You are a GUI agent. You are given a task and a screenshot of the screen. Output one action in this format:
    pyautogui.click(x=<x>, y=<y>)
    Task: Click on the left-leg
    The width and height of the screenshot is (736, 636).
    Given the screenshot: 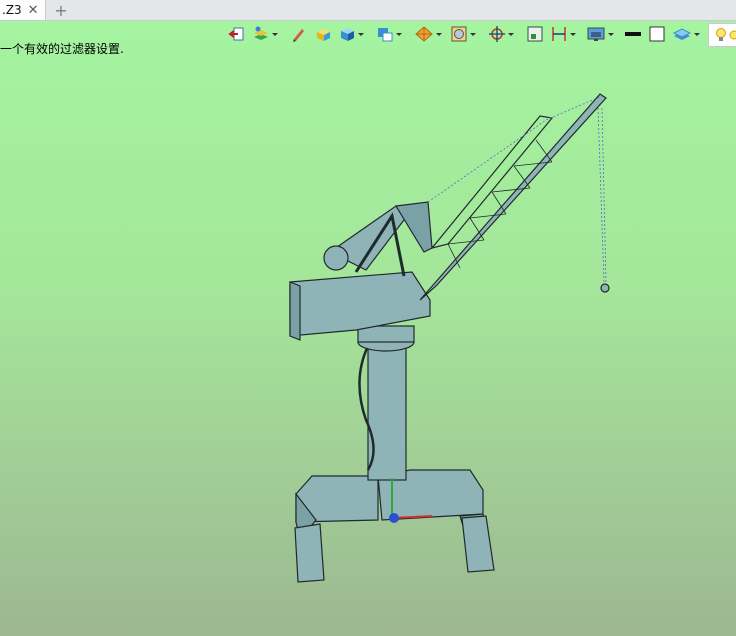 What is the action you would take?
    pyautogui.click(x=309, y=553)
    